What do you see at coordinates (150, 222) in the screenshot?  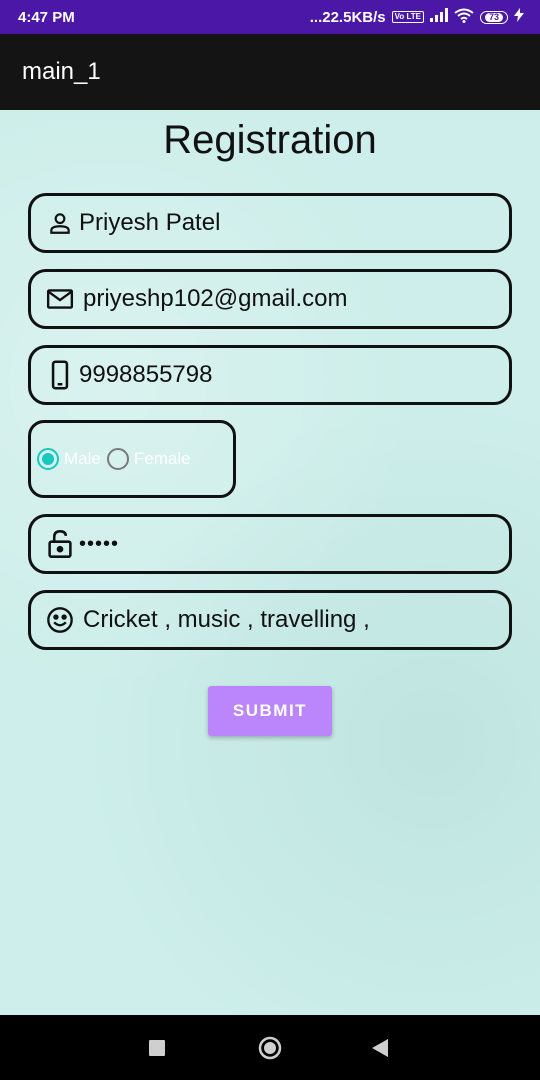 I see `name-value: Priyesh Patel` at bounding box center [150, 222].